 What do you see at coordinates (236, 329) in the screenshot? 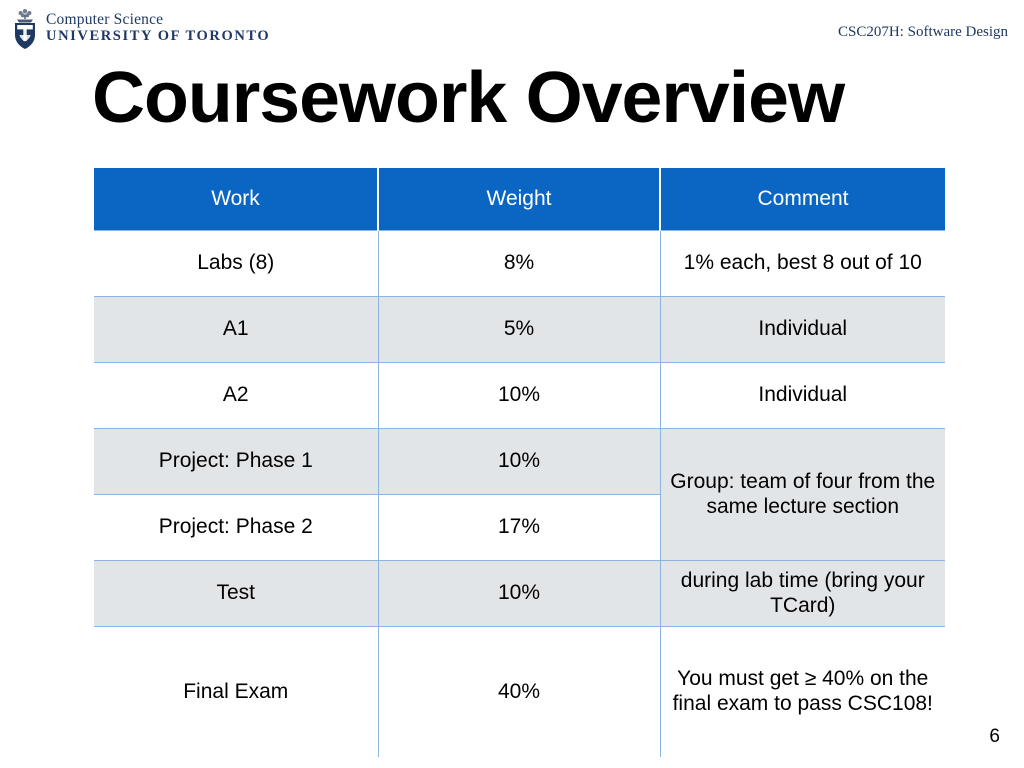
I see `cell-work: A1` at bounding box center [236, 329].